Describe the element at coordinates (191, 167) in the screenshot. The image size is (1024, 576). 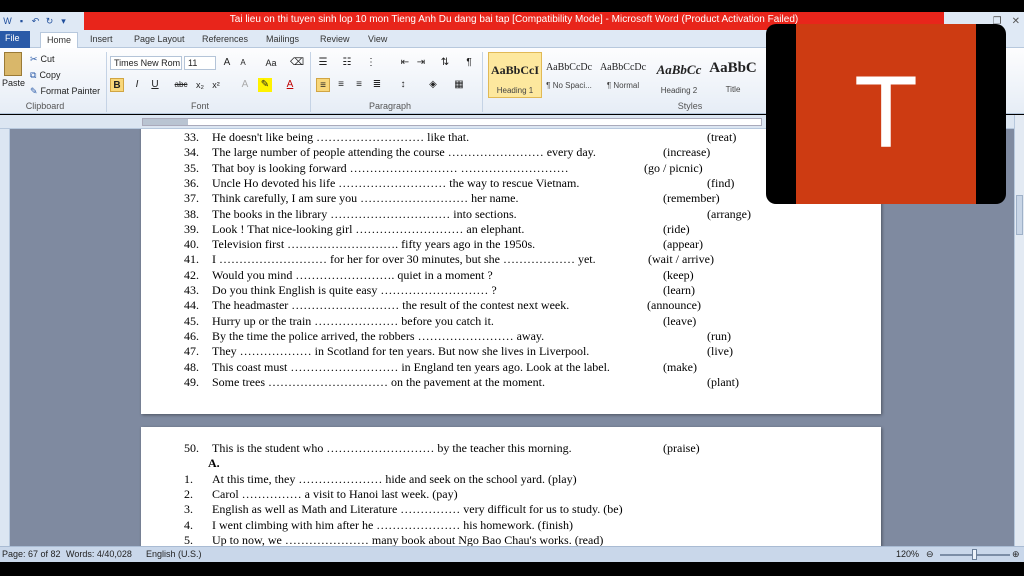
I see `line-number: 35.` at that location.